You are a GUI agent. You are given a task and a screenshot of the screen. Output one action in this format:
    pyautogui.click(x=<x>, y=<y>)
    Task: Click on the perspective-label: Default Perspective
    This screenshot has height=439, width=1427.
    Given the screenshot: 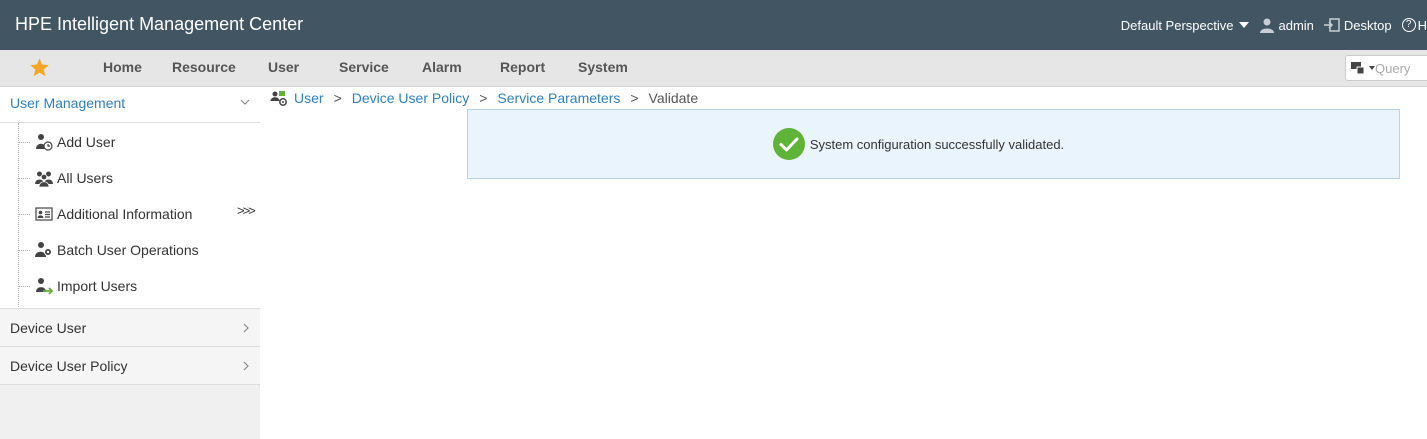 What is the action you would take?
    pyautogui.click(x=1177, y=25)
    